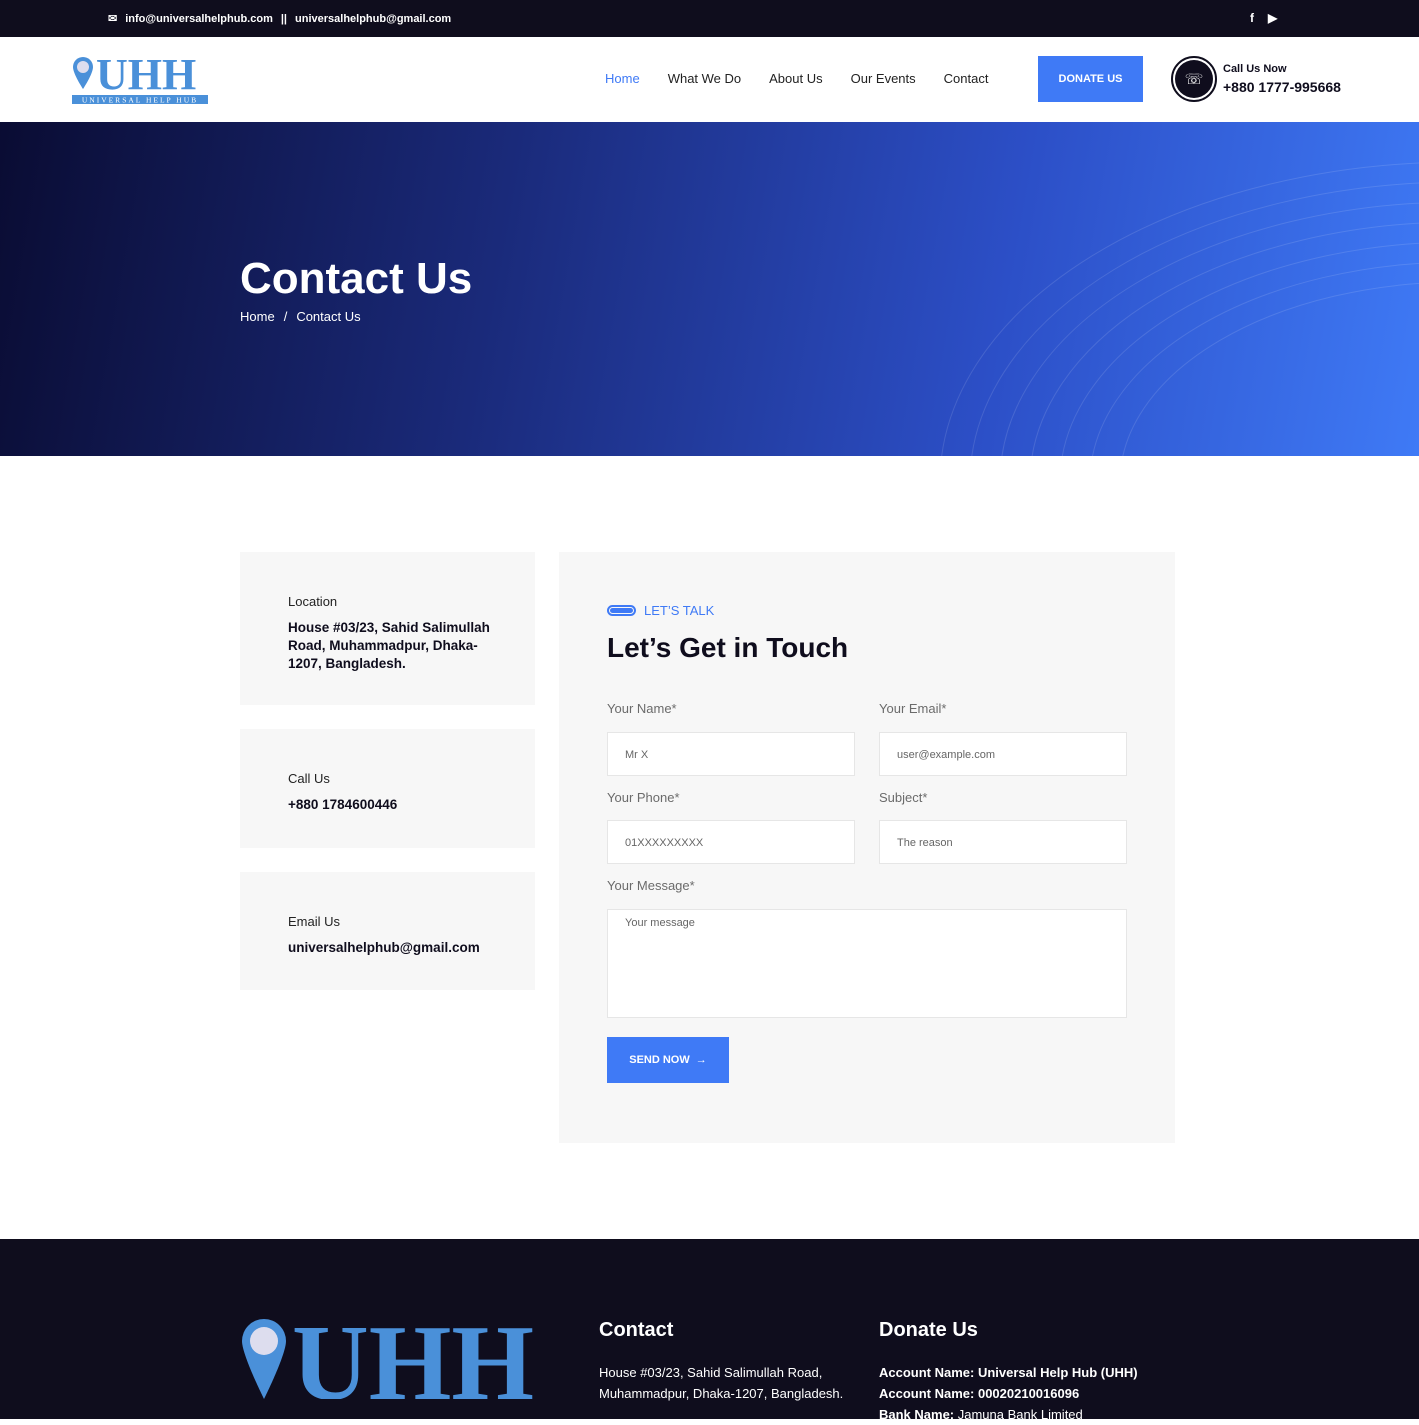  What do you see at coordinates (411, 805) in the screenshot?
I see `call-value: +880 1784600446` at bounding box center [411, 805].